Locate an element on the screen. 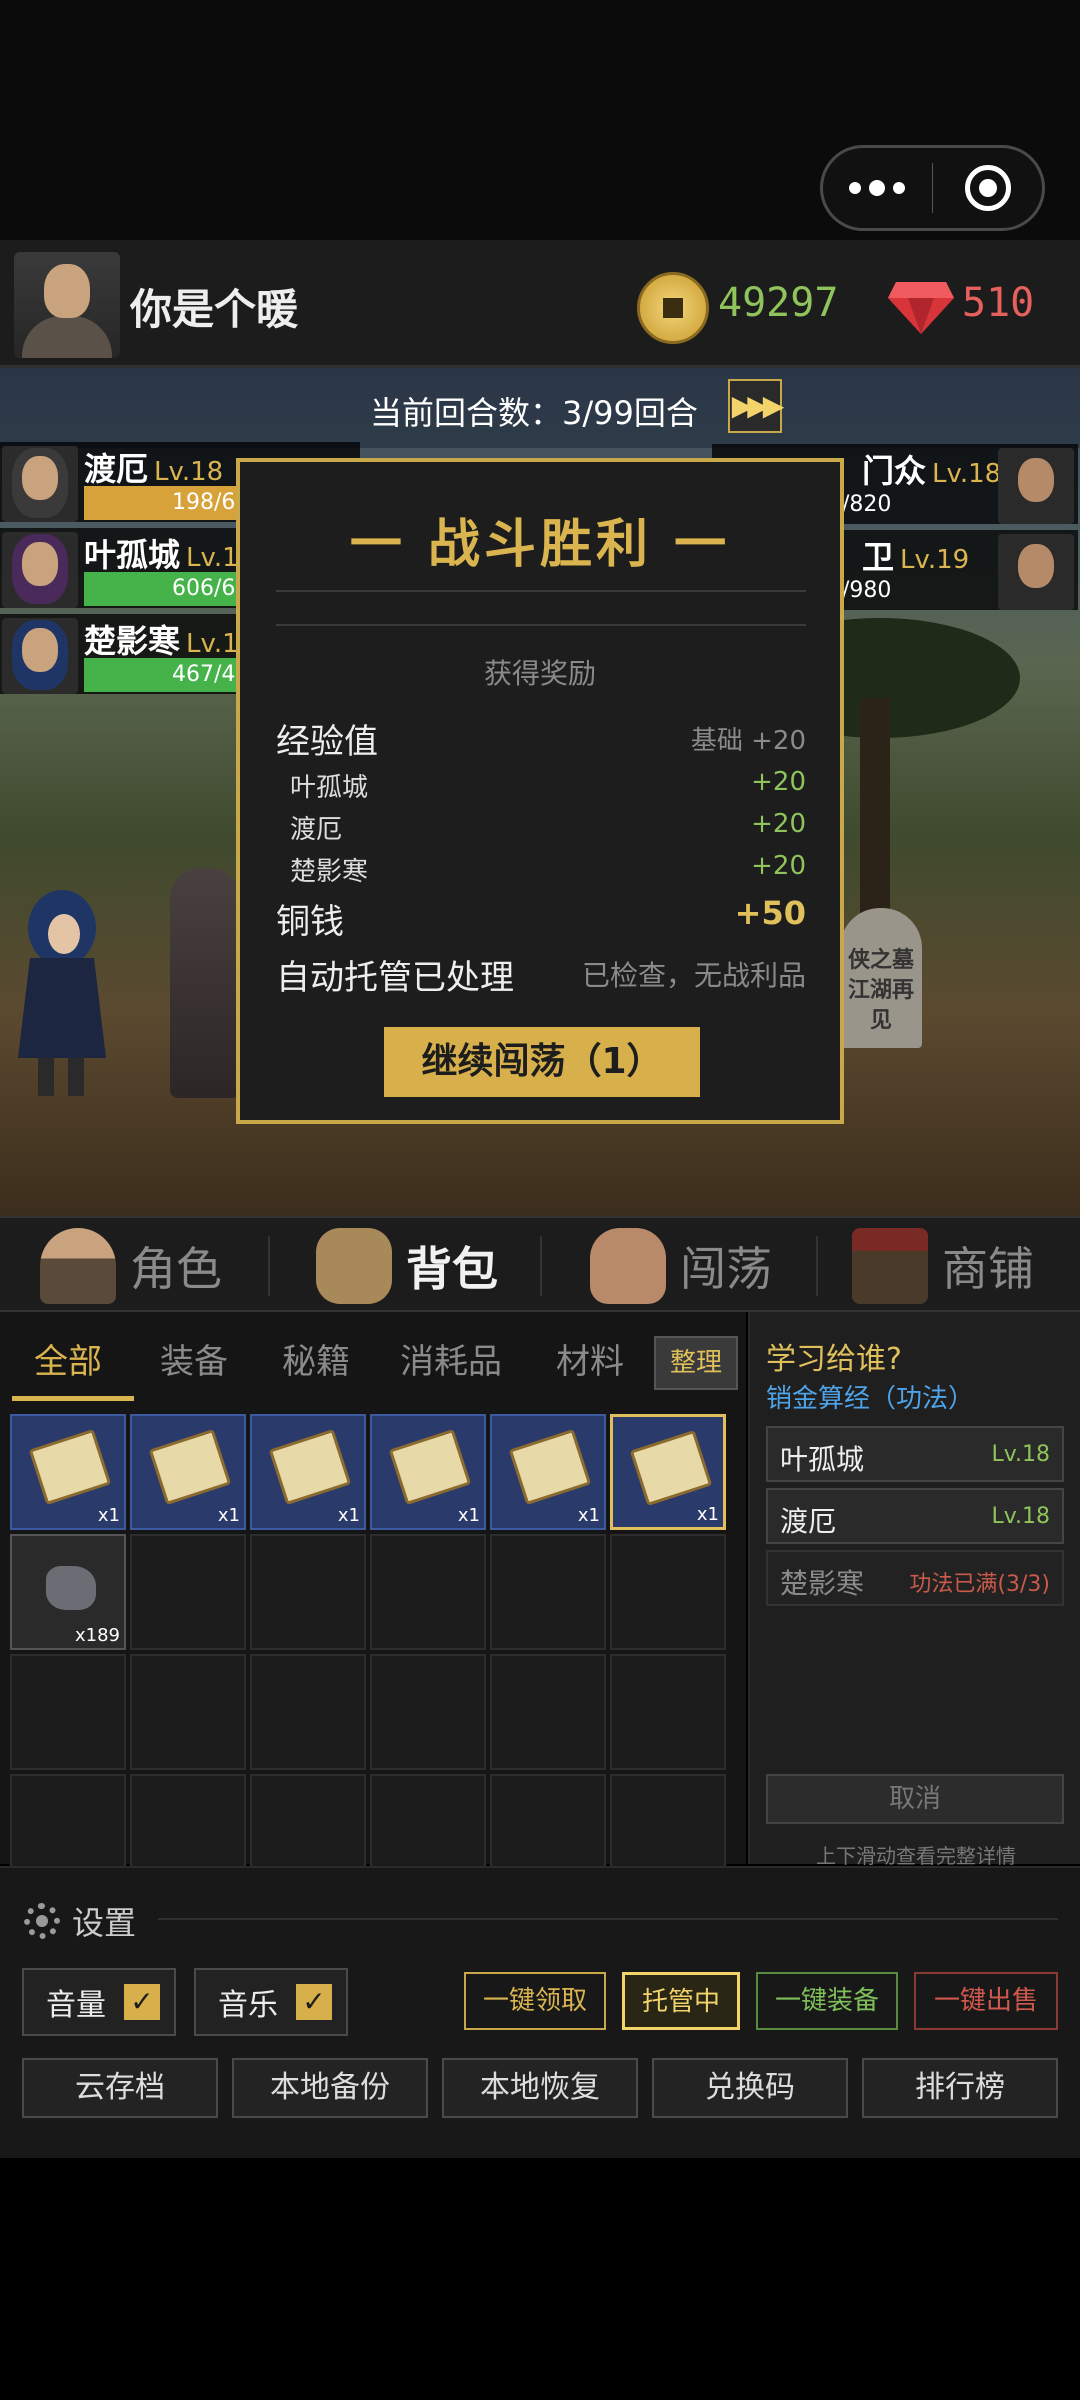  ally-name: 叶孤城 Lv.1 is located at coordinates (161, 555).